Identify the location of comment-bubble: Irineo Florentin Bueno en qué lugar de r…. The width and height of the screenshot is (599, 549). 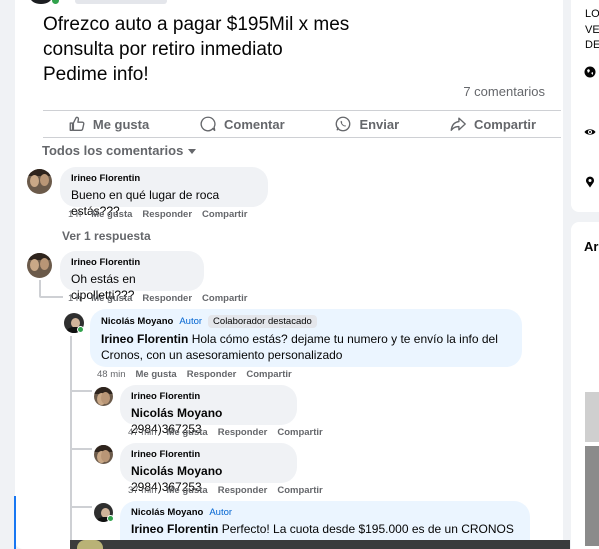
(164, 192).